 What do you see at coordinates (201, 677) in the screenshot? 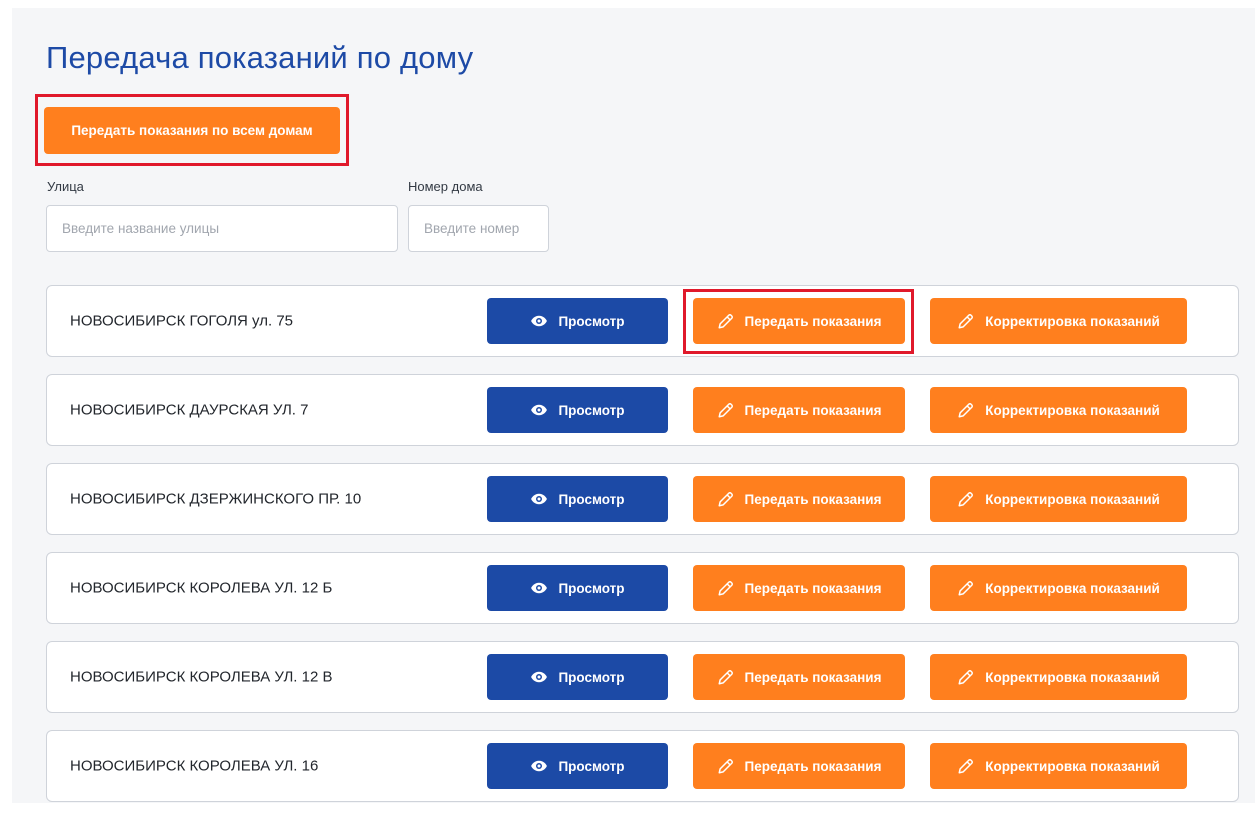
I see `house-address: НОВОСИБИРСК КОРОЛЕВА УЛ. 12 В` at bounding box center [201, 677].